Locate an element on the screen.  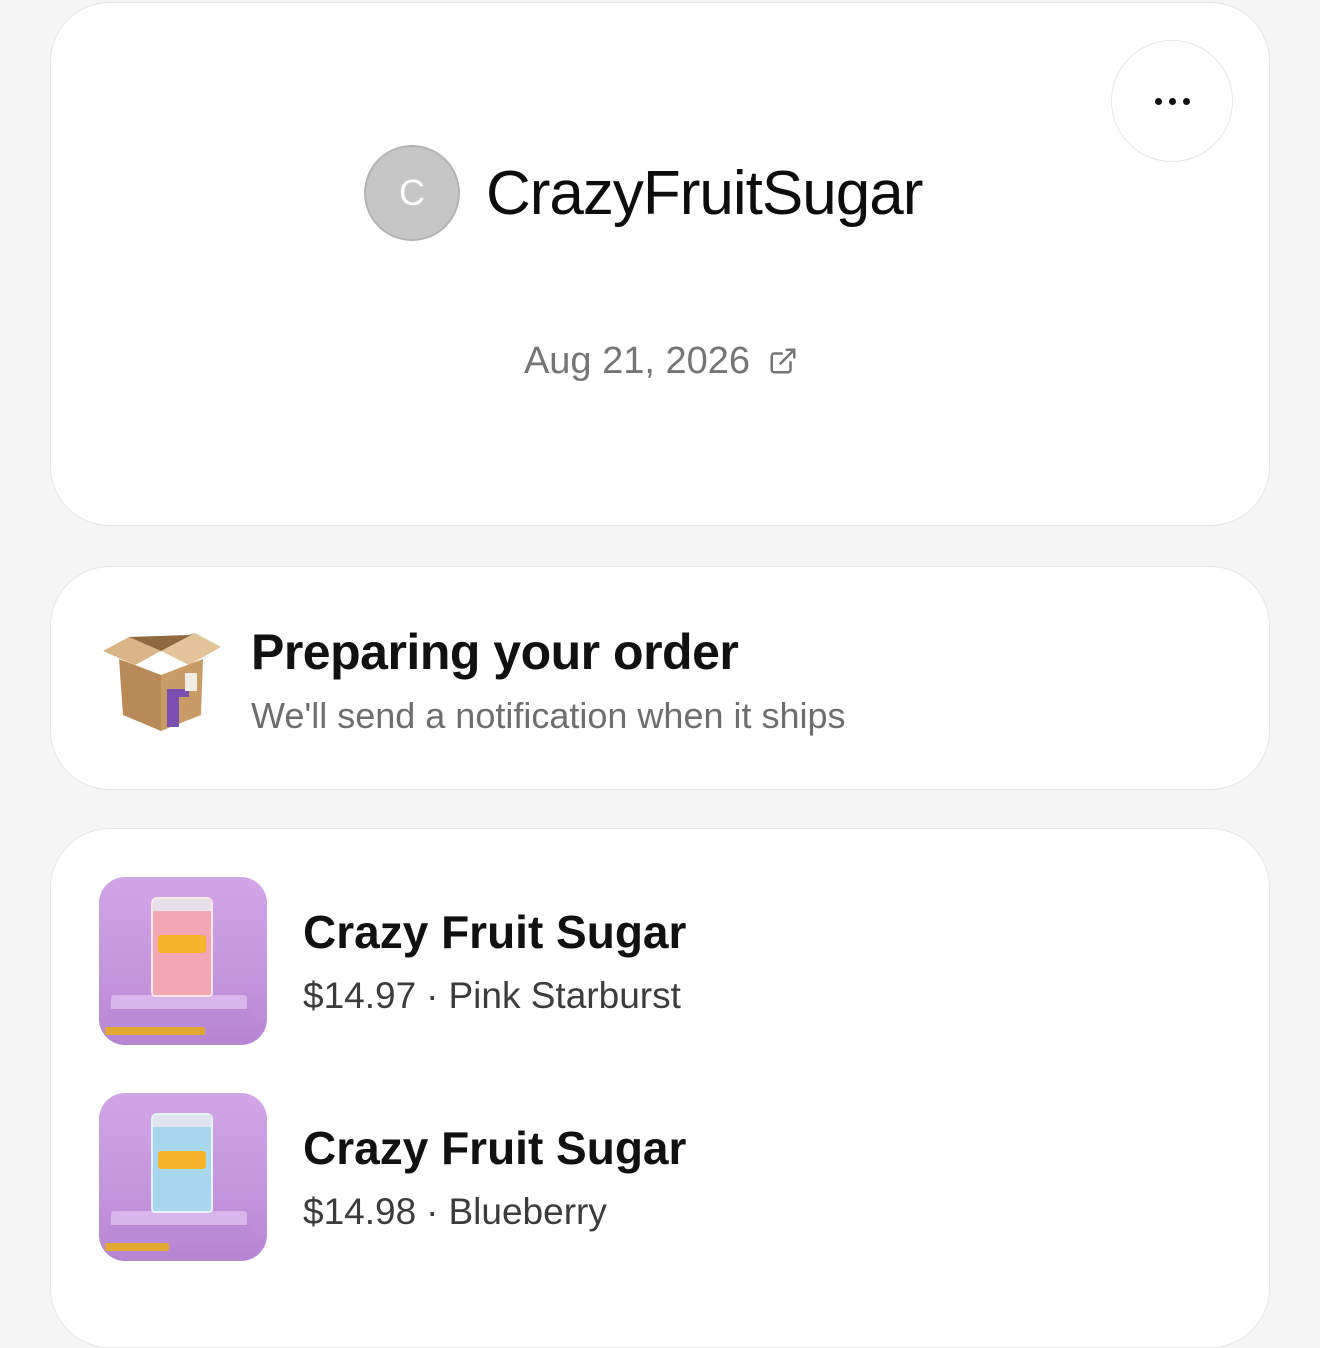
status-title: Preparing your order is located at coordinates (495, 652).